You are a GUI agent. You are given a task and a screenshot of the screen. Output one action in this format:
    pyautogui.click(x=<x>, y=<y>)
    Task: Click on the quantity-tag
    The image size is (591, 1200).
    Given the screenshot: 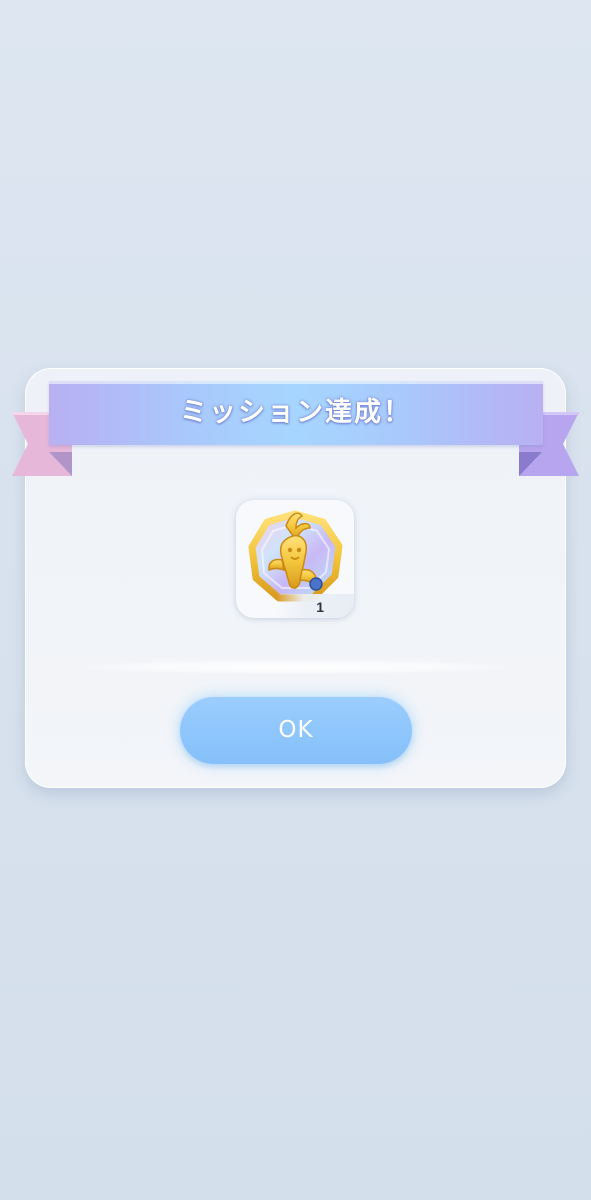 What is the action you would take?
    pyautogui.click(x=315, y=606)
    